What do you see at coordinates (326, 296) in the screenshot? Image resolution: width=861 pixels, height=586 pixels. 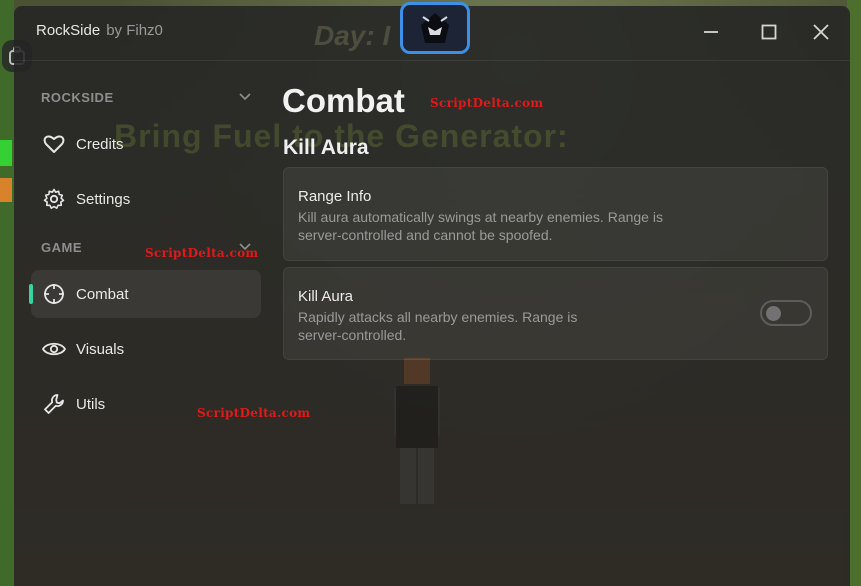 I see `card-title: Kill Aura` at bounding box center [326, 296].